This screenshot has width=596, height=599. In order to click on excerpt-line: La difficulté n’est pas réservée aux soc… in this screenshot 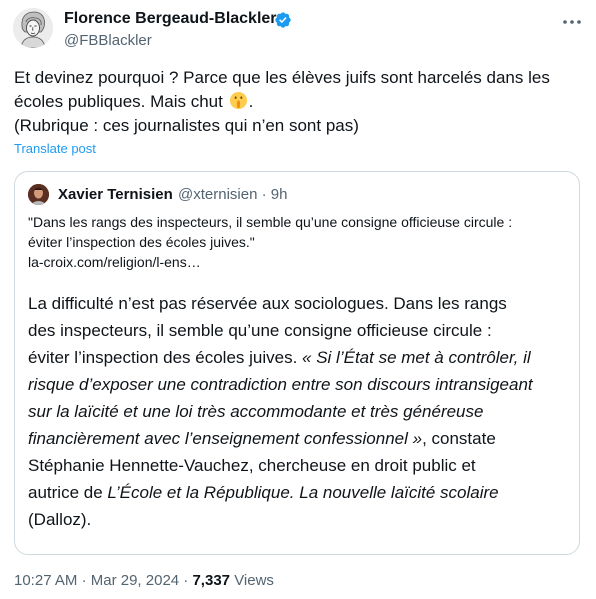, I will do `click(267, 303)`.